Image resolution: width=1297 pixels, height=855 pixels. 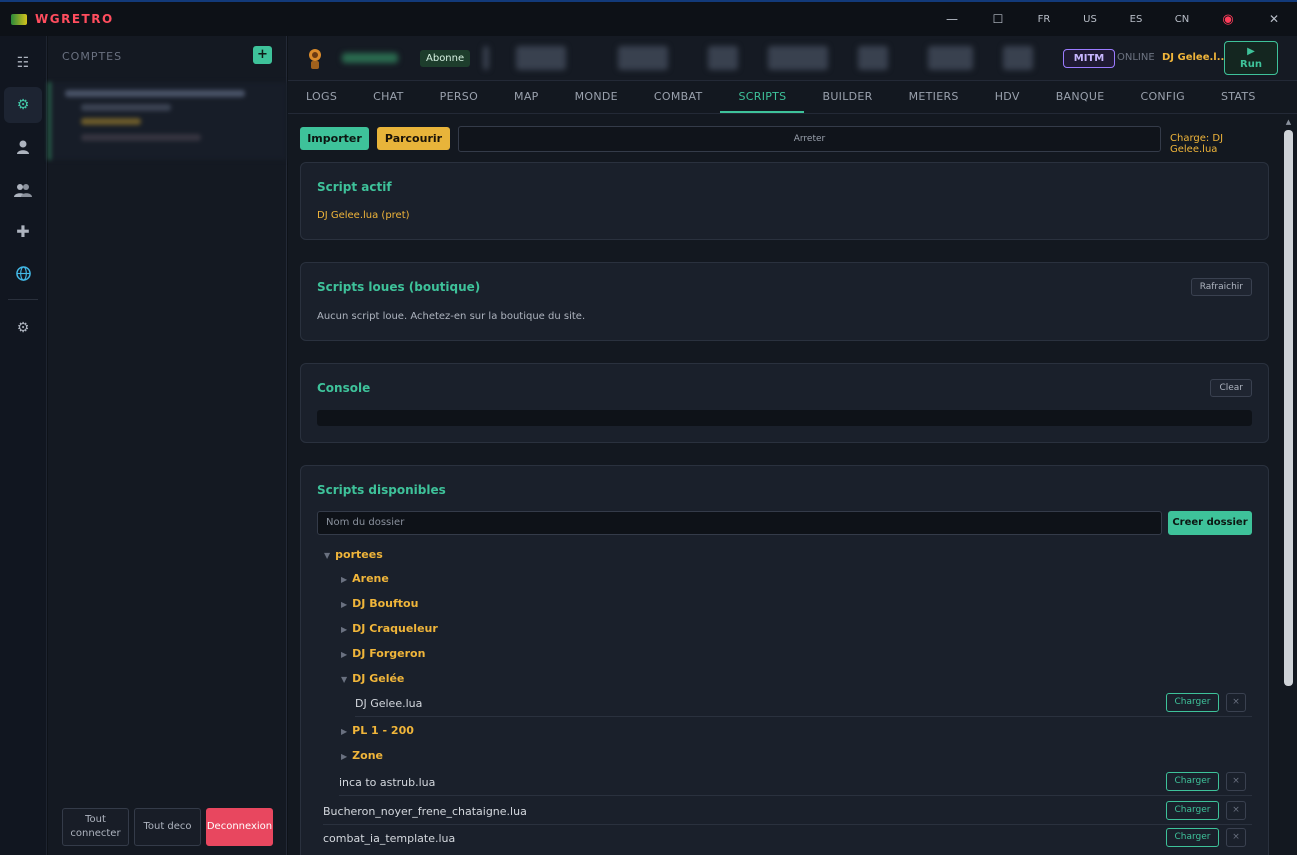 What do you see at coordinates (1136, 57) in the screenshot?
I see `connection-status: ONLINE` at bounding box center [1136, 57].